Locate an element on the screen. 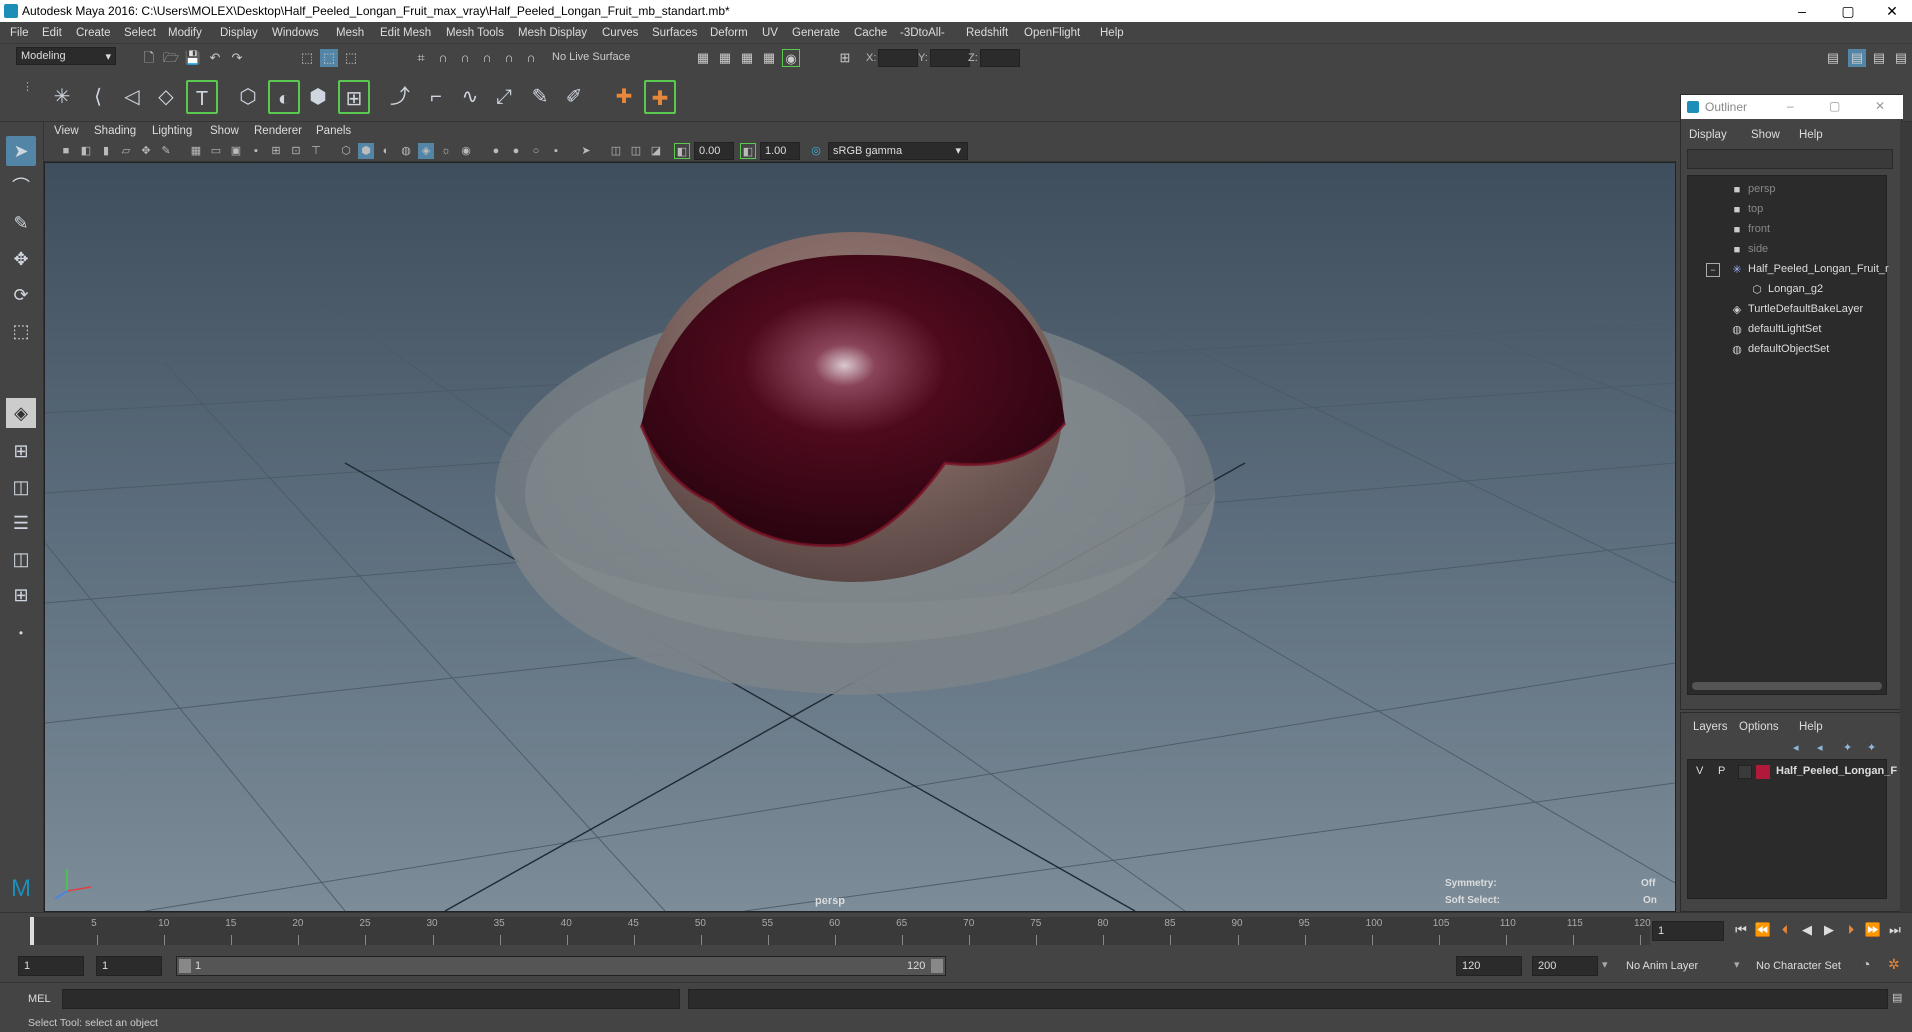 This screenshot has width=1912, height=1032. menu-generate: Generate is located at coordinates (816, 33).